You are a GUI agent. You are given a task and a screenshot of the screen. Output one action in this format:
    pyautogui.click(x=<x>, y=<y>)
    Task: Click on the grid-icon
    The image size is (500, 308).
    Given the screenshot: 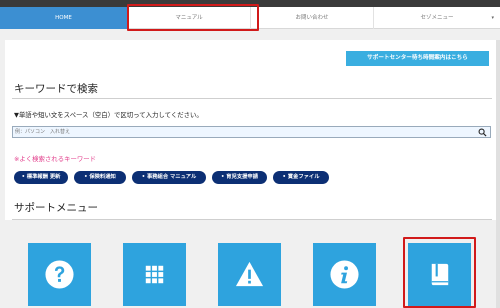 What is the action you would take?
    pyautogui.click(x=154, y=274)
    